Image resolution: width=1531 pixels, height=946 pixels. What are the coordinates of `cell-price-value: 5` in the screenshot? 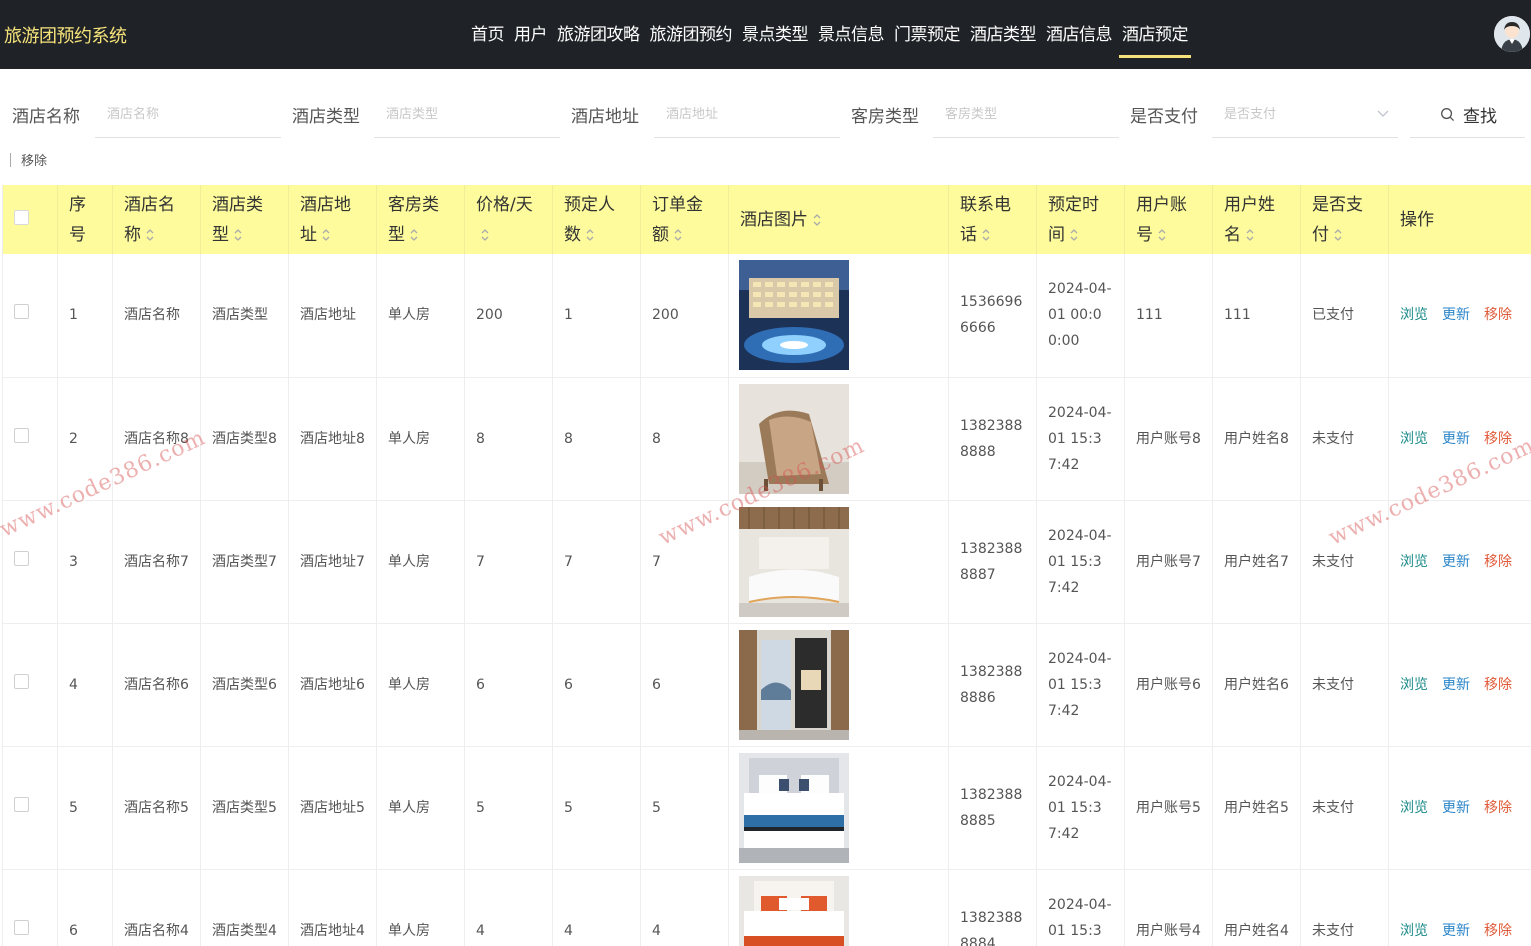 It's located at (480, 807).